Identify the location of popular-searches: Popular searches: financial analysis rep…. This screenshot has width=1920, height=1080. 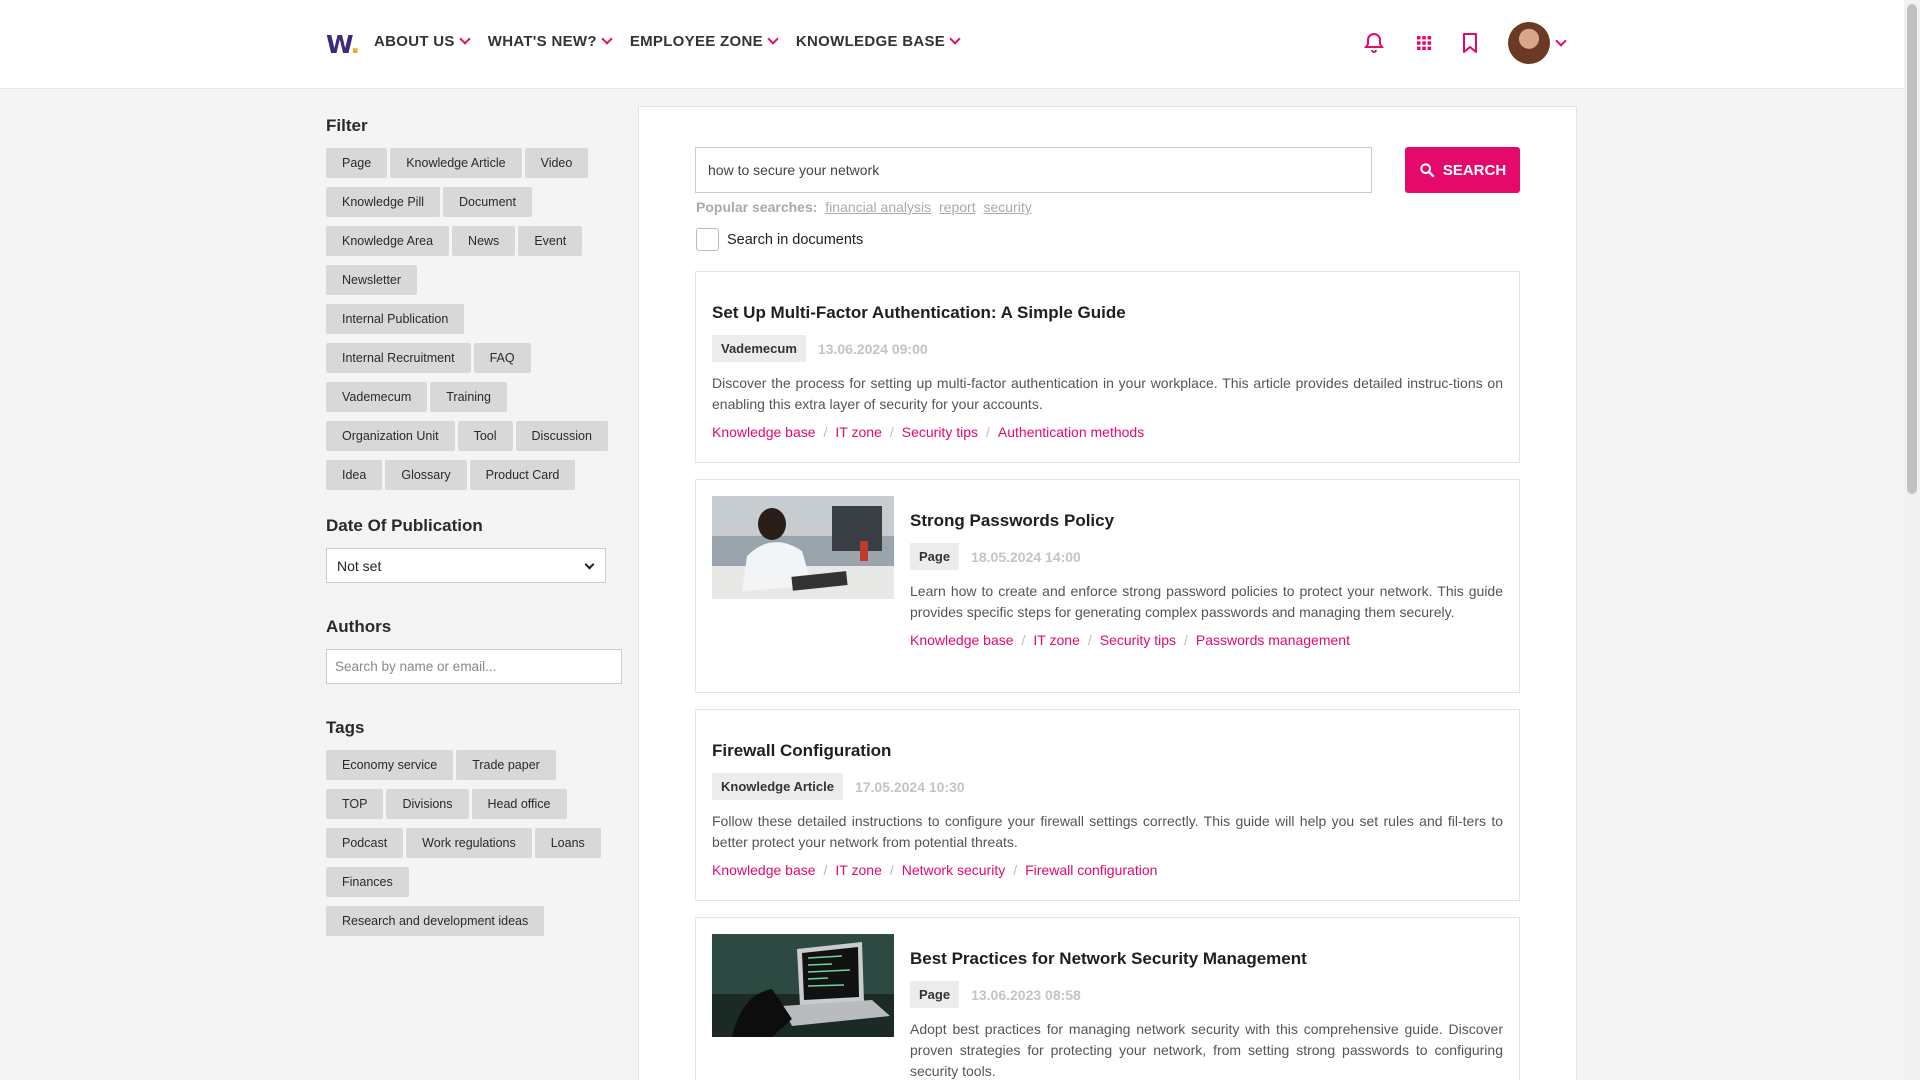
(864, 207).